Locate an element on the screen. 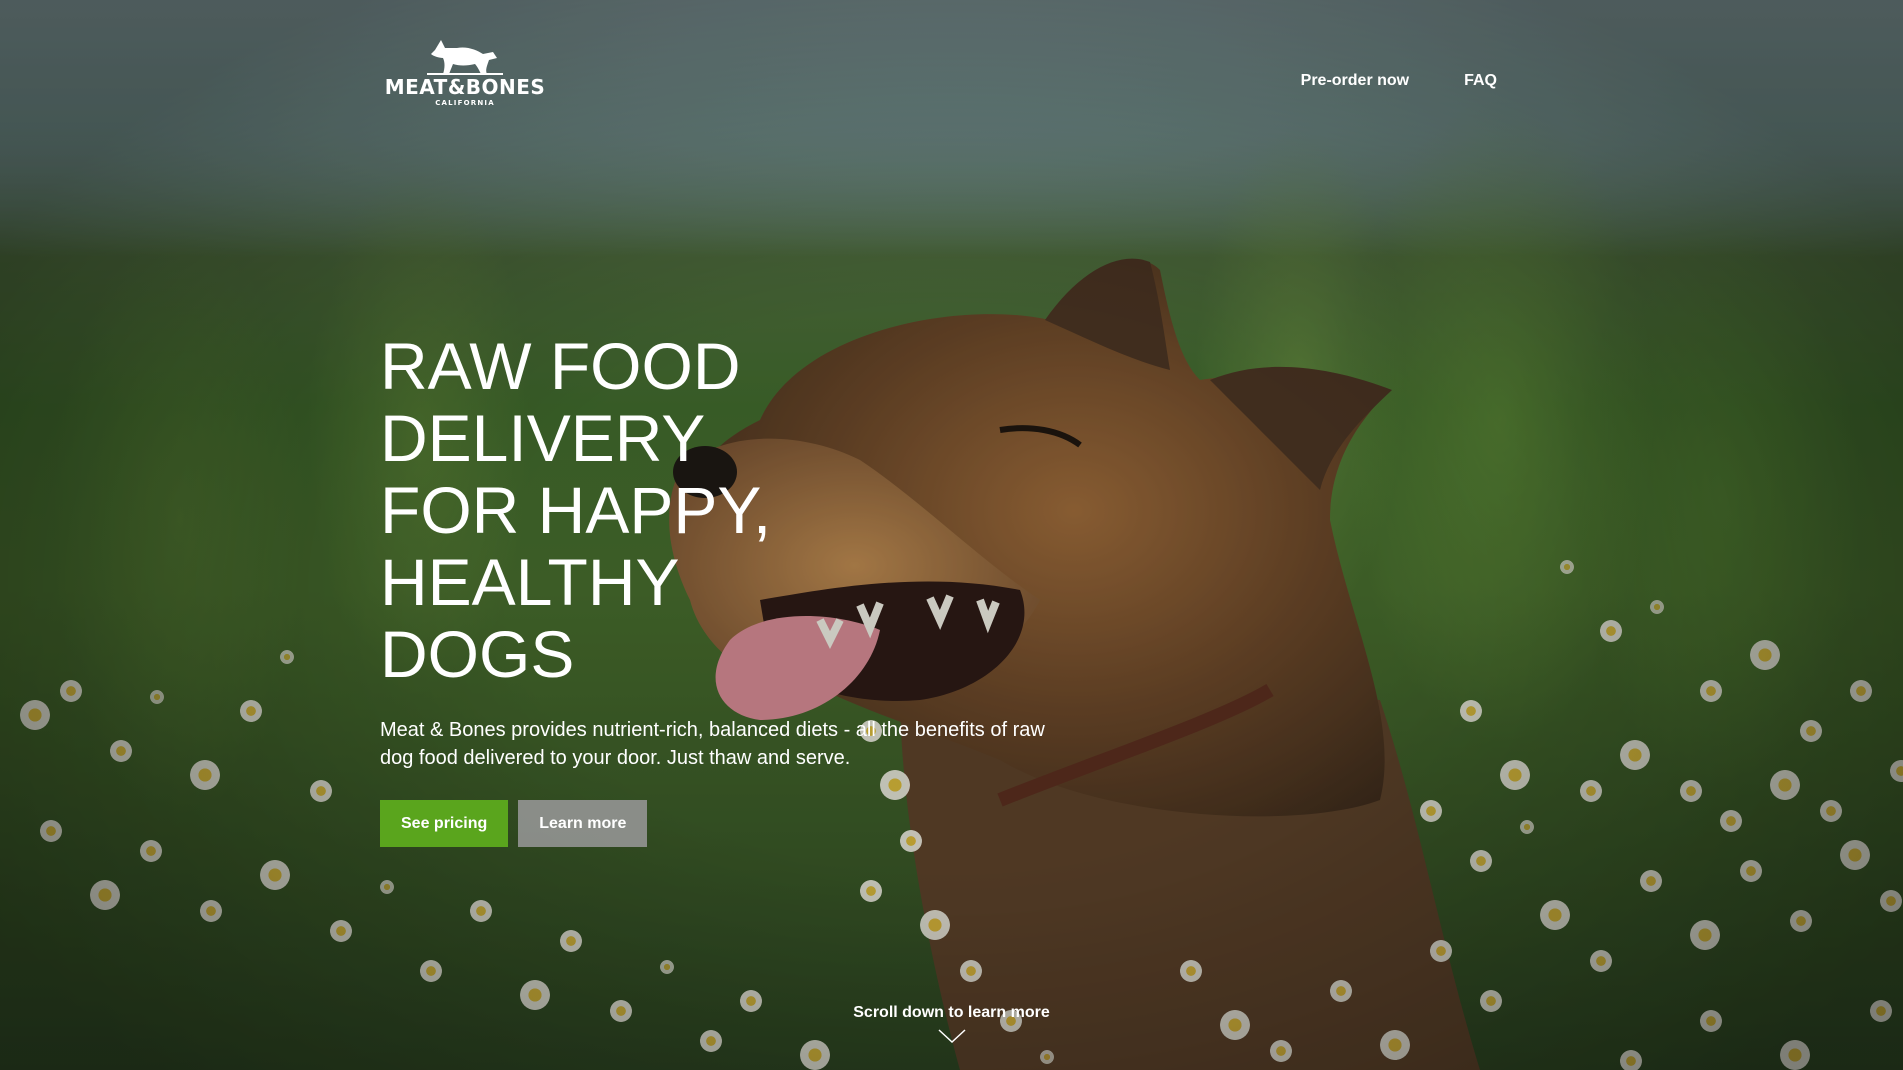 This screenshot has height=1070, width=1903. brand-logo: MEAT&BONES CALIFORNIA is located at coordinates (465, 75).